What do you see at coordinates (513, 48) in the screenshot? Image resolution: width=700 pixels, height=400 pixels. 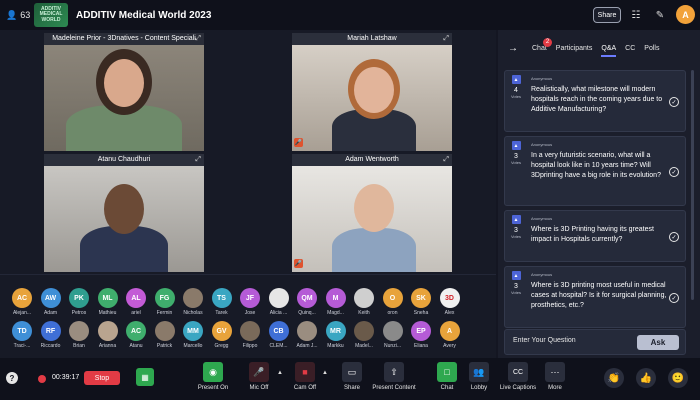 I see `collapse-arrow-icon: →` at bounding box center [513, 48].